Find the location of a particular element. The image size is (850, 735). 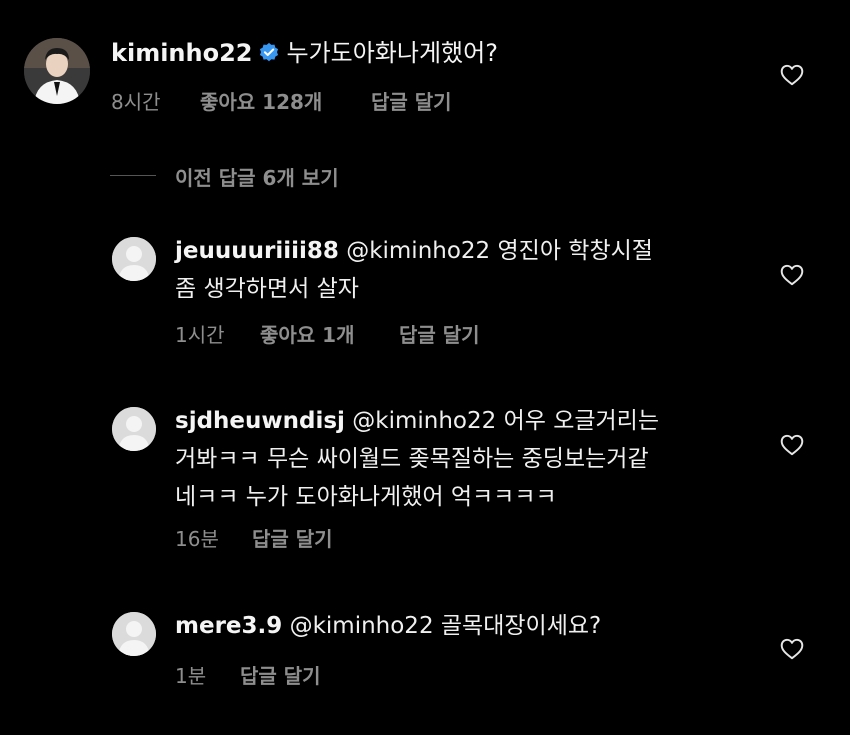

top-comment-meta: 8시간 좋아요 128개 답글 달기 is located at coordinates (281, 100).